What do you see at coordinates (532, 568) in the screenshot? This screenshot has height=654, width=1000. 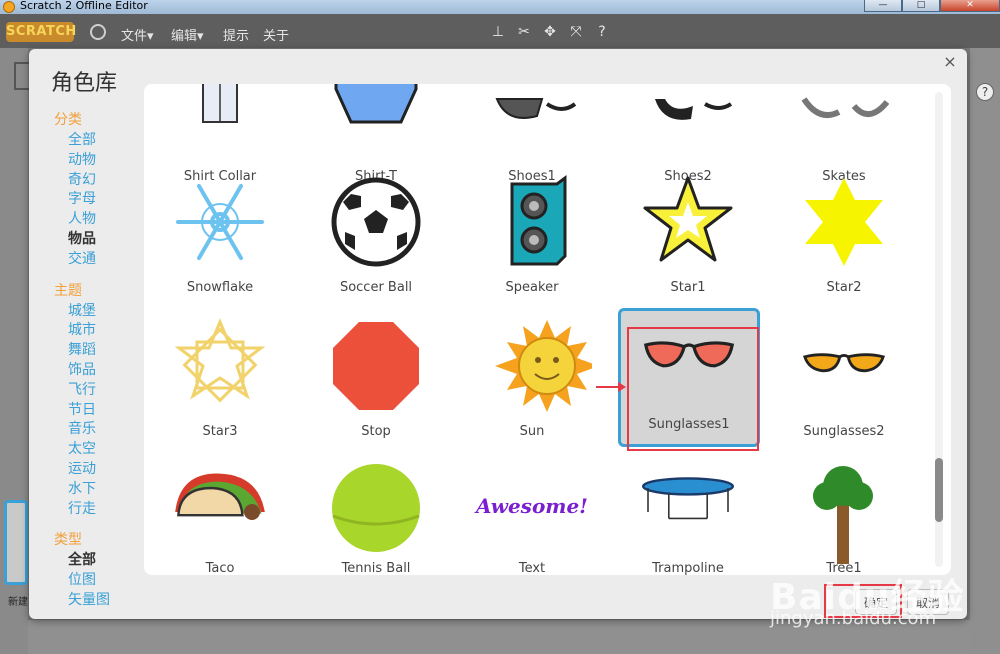 I see `sprite-name: Text` at bounding box center [532, 568].